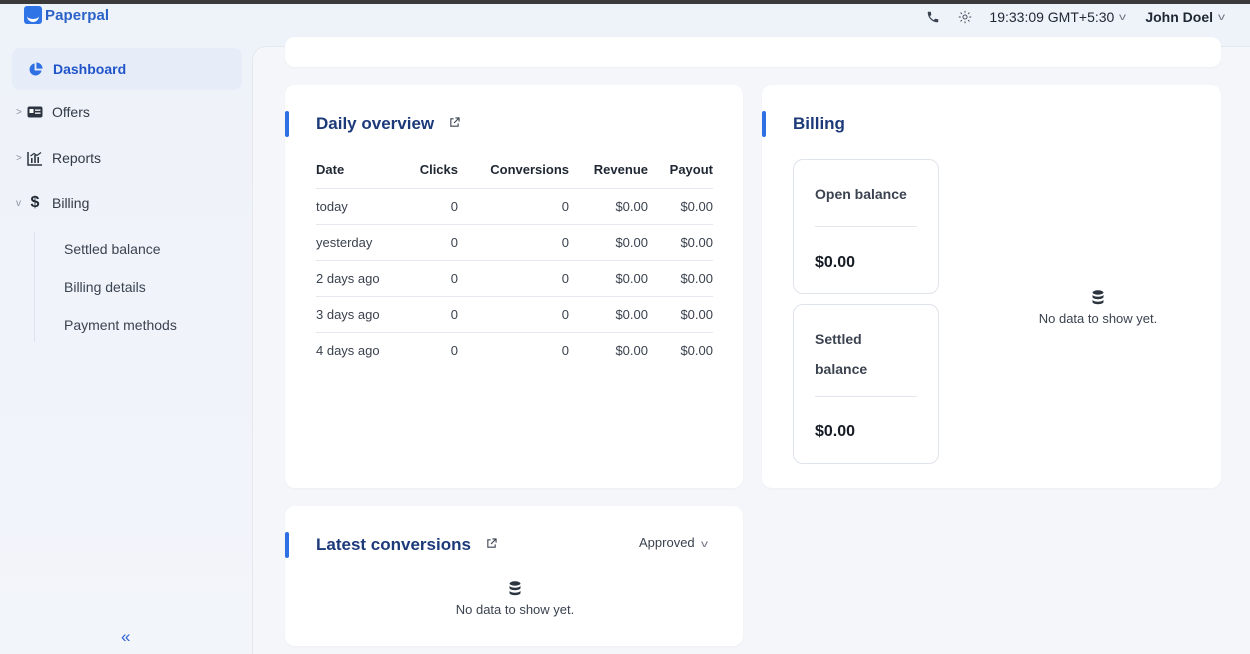 This screenshot has width=1250, height=654. I want to click on column-header: Clicks, so click(428, 170).